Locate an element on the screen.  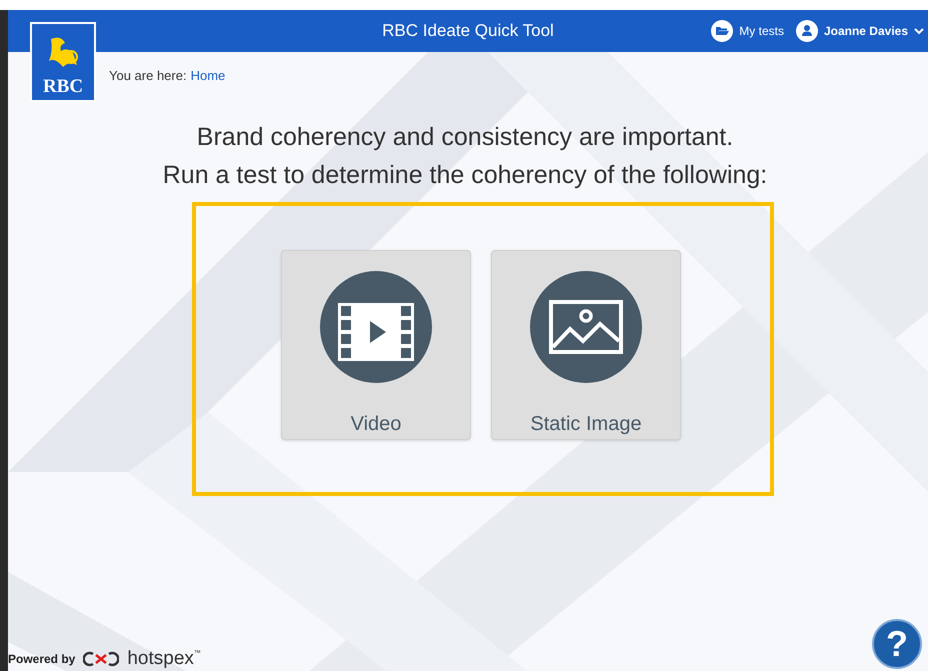
user-menu-button: Joanne Davies is located at coordinates (860, 31).